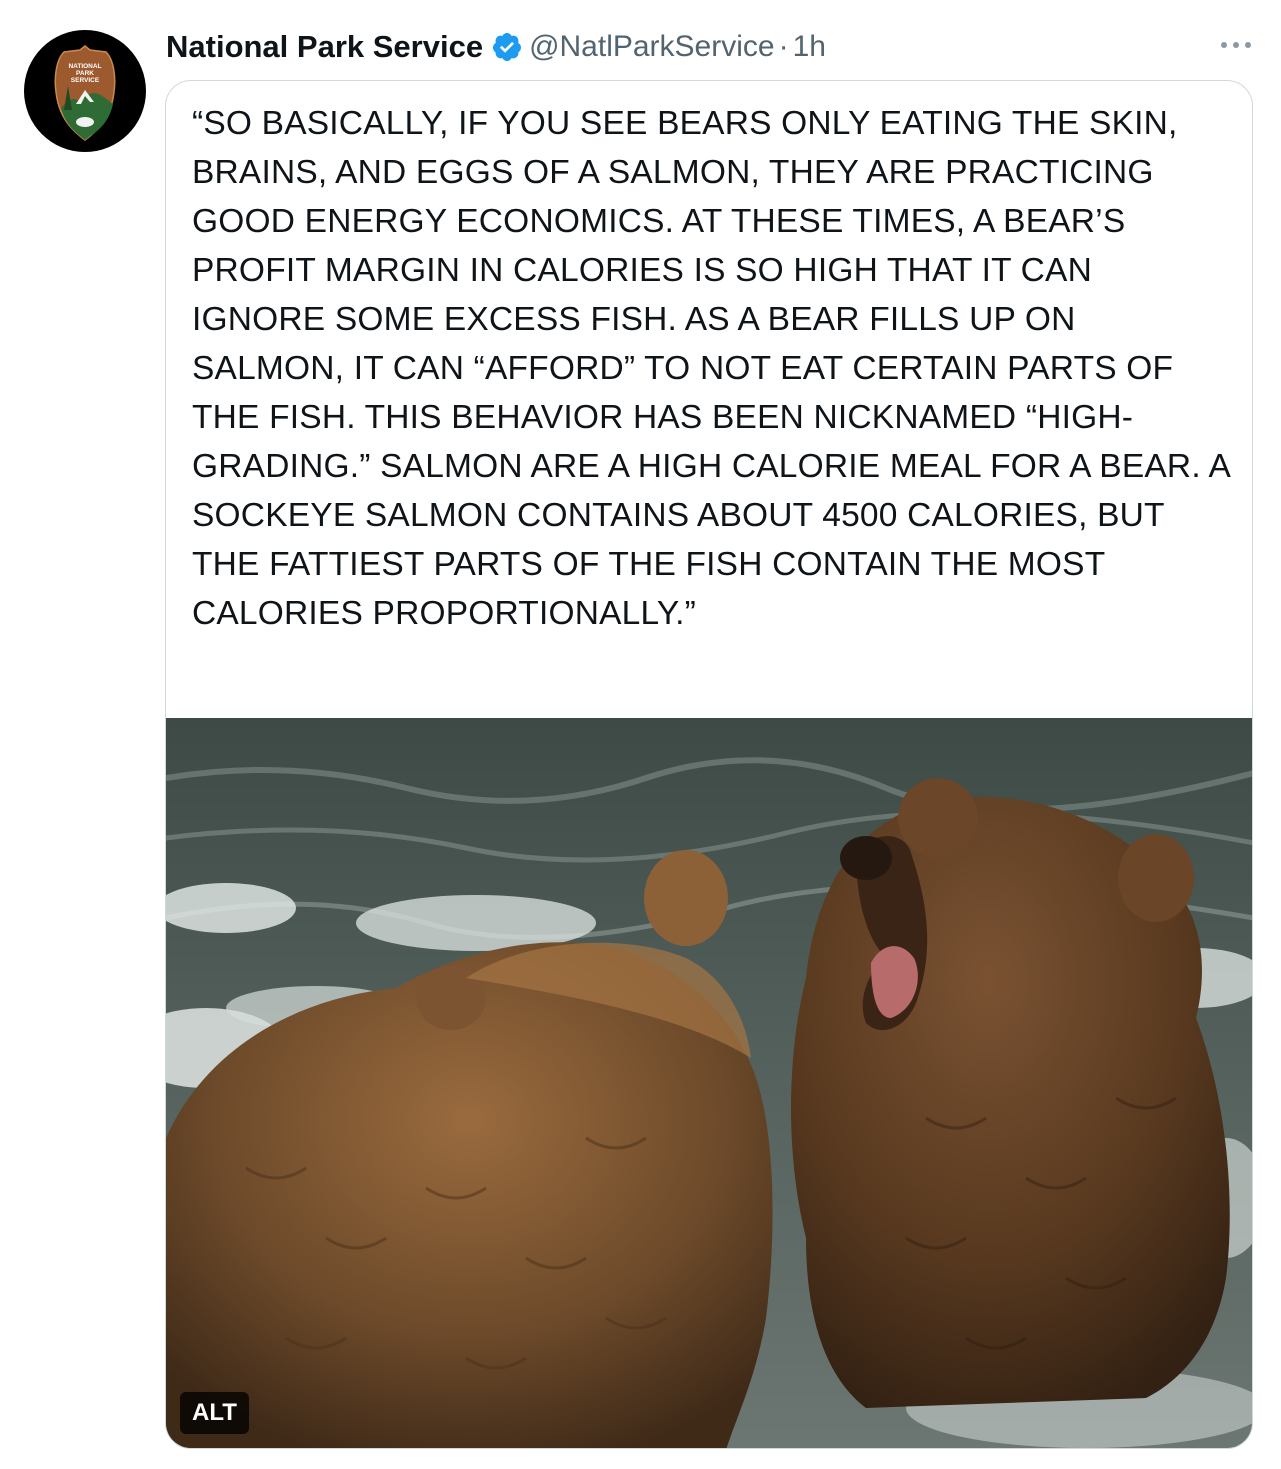  I want to click on avatar-text-line: NATIONAL, so click(84, 66).